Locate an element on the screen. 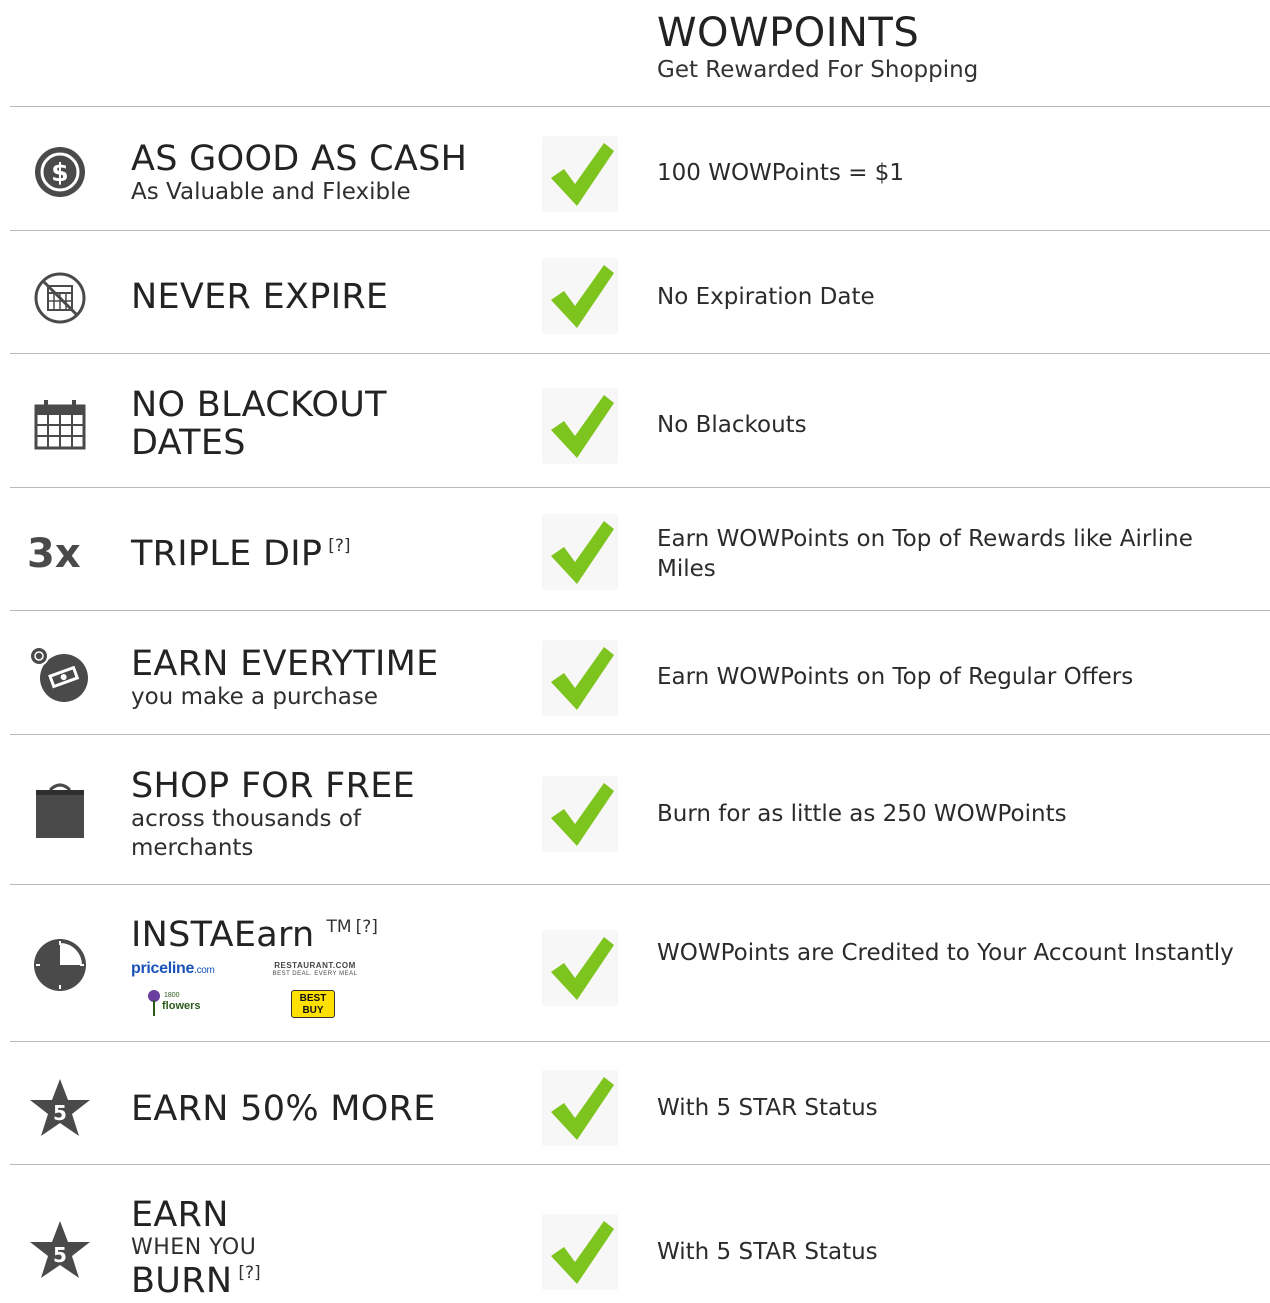 The width and height of the screenshot is (1270, 1303). feature-description: Earn WOWPoints on Top of Regular Offers is located at coordinates (895, 677).